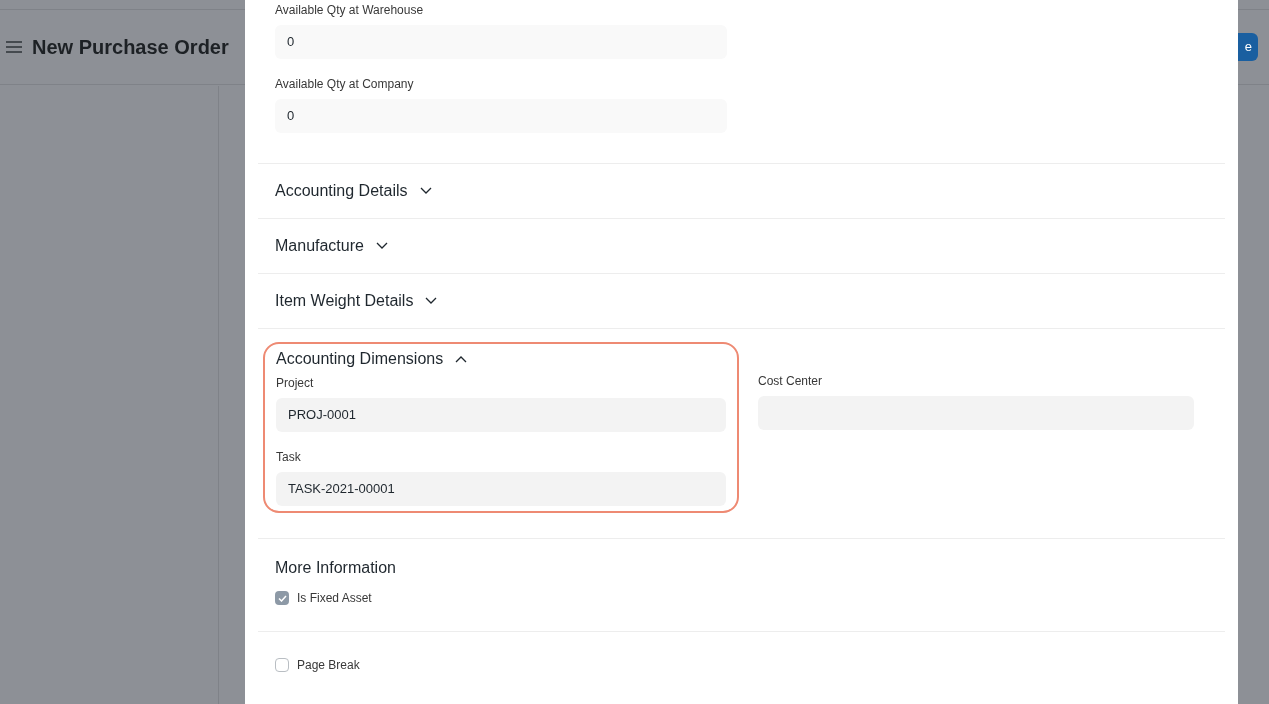 The image size is (1269, 704). I want to click on input-field: PROJ-0001, so click(501, 415).